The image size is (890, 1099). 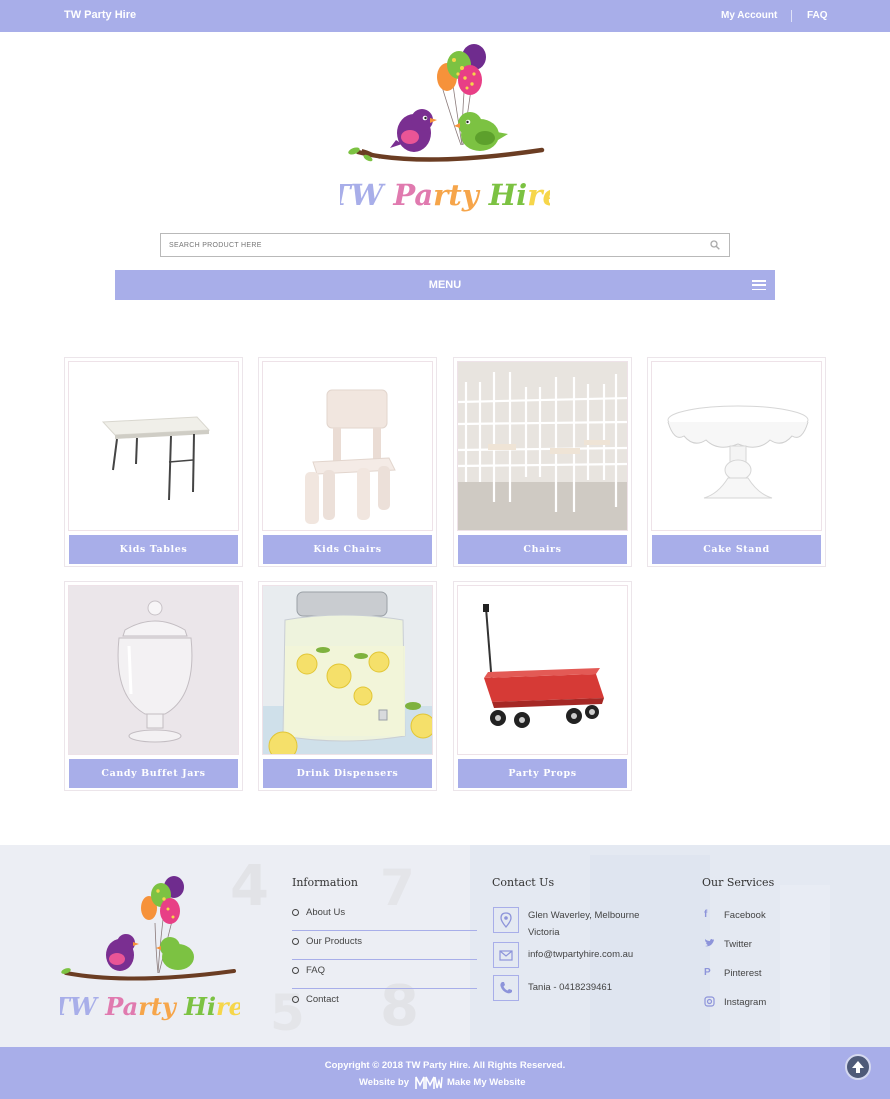 I want to click on twitter-icon, so click(x=710, y=944).